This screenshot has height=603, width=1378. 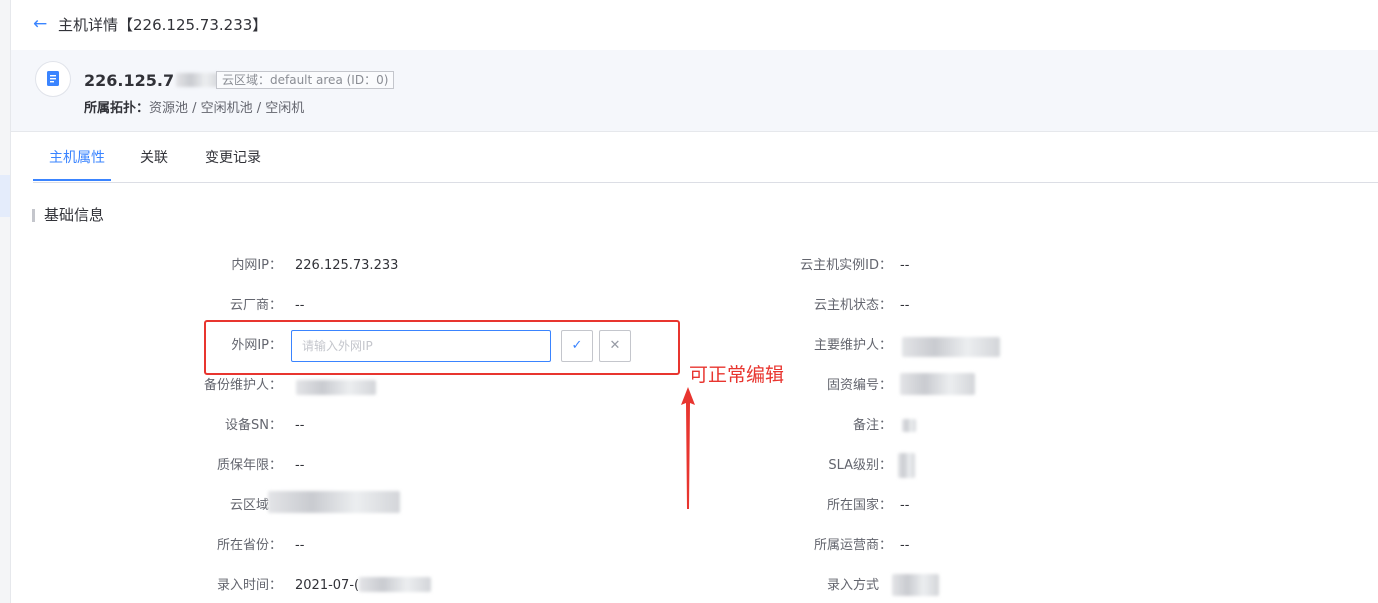 What do you see at coordinates (233, 158) in the screenshot?
I see `tab-change-history: 变更记录` at bounding box center [233, 158].